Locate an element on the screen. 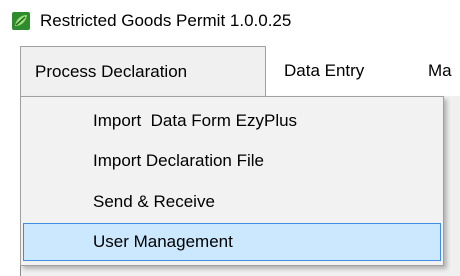  menu-ma-clipped: Ma is located at coordinates (440, 71).